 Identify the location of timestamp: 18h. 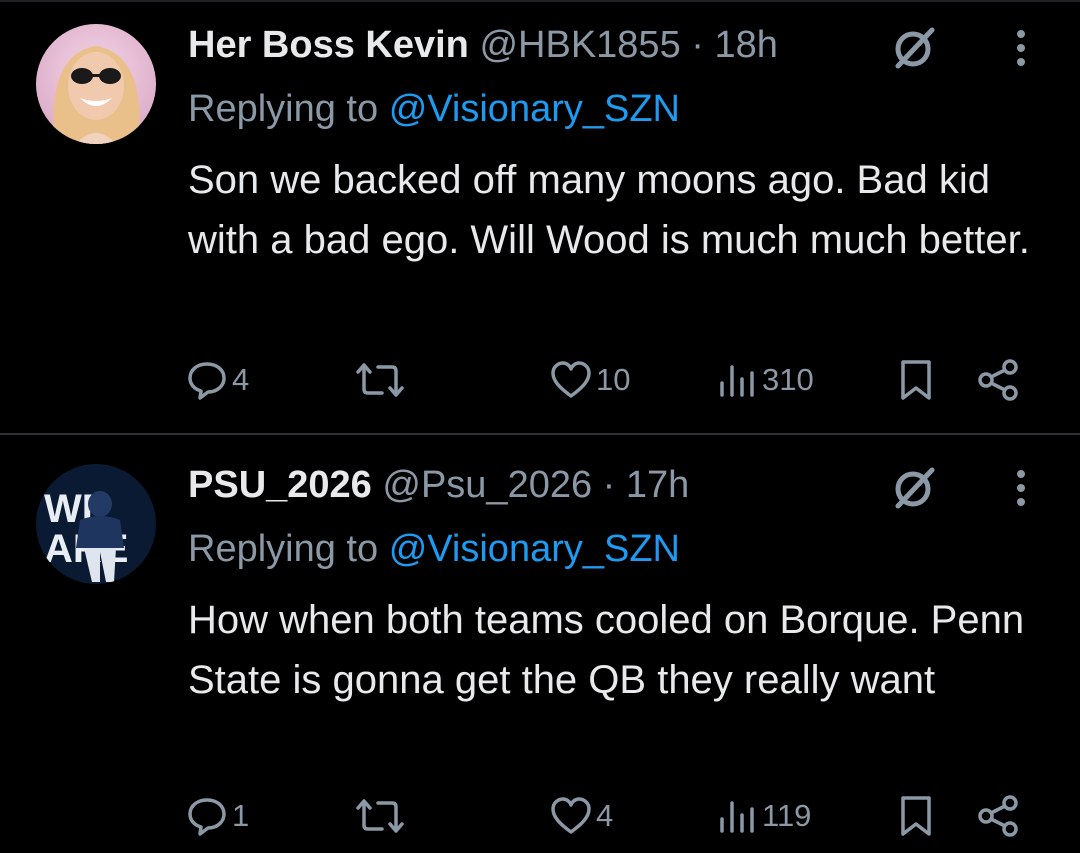
(745, 45).